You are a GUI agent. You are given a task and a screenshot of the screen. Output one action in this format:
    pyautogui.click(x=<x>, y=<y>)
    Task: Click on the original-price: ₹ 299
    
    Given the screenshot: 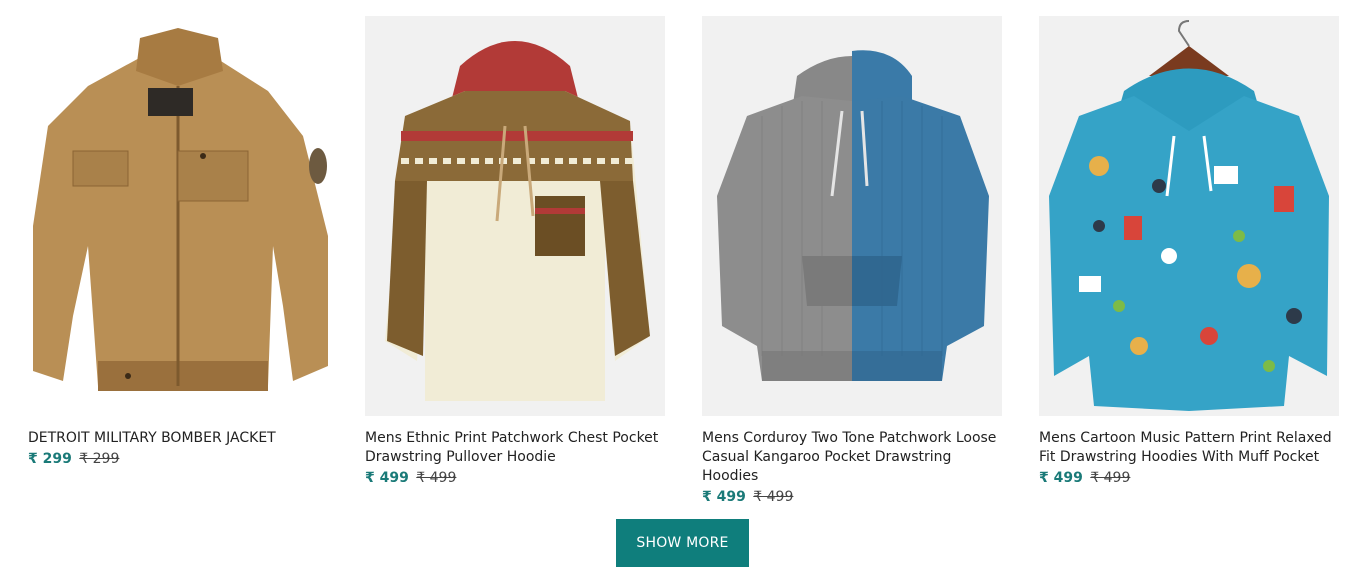 What is the action you would take?
    pyautogui.click(x=99, y=459)
    